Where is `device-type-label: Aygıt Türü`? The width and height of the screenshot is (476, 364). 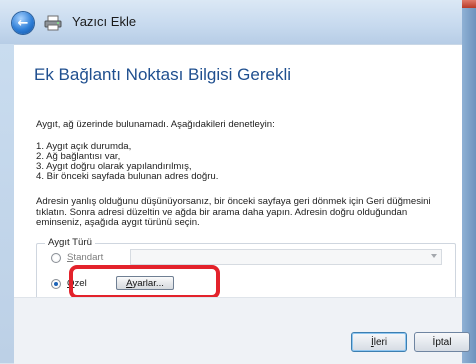
device-type-label: Aygıt Türü is located at coordinates (70, 242).